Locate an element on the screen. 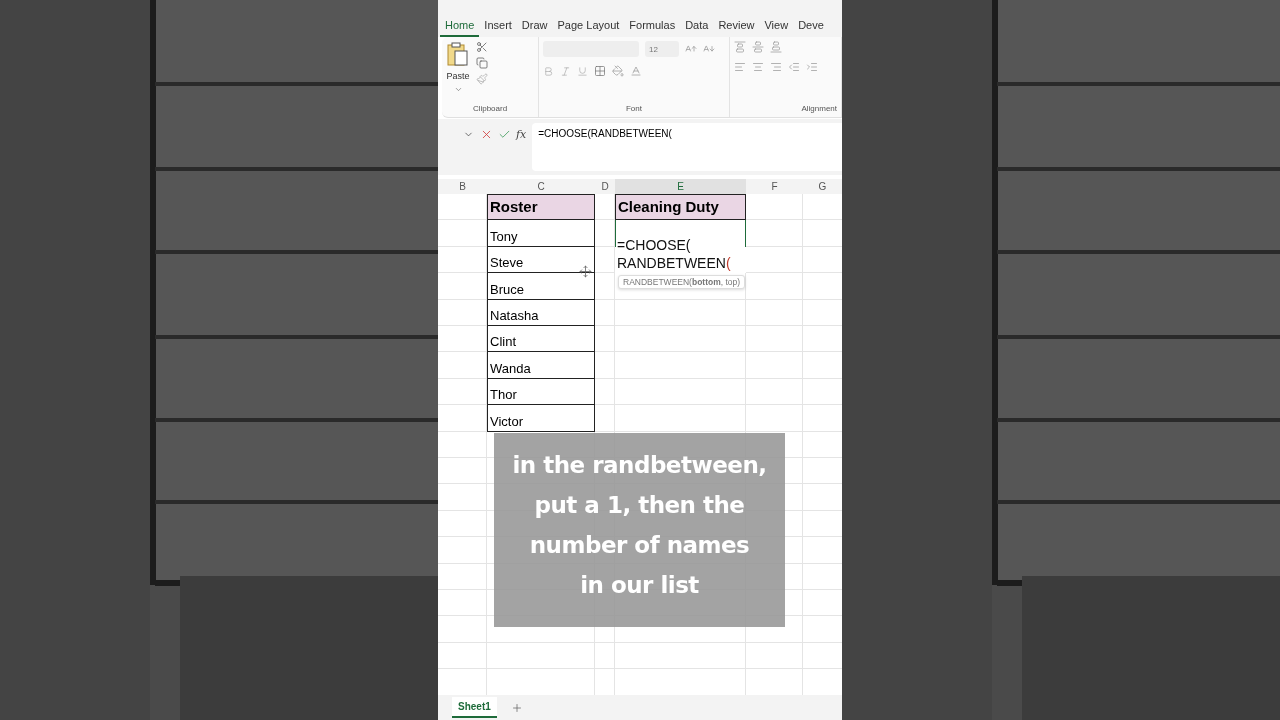 The width and height of the screenshot is (1280, 720). outdent-icon is located at coordinates (794, 67).